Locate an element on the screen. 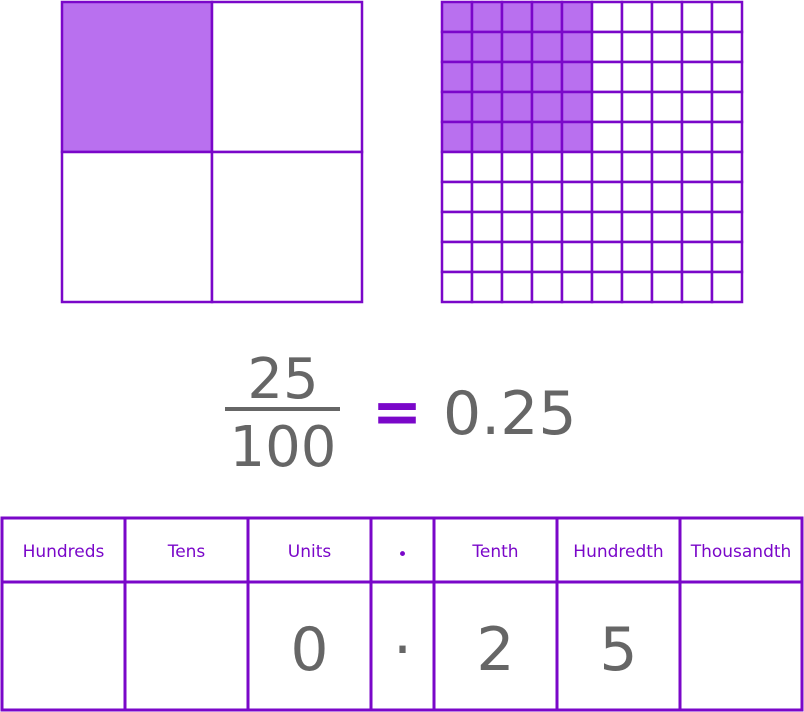 The width and height of the screenshot is (804, 712). place-digit: 0 is located at coordinates (309, 650).